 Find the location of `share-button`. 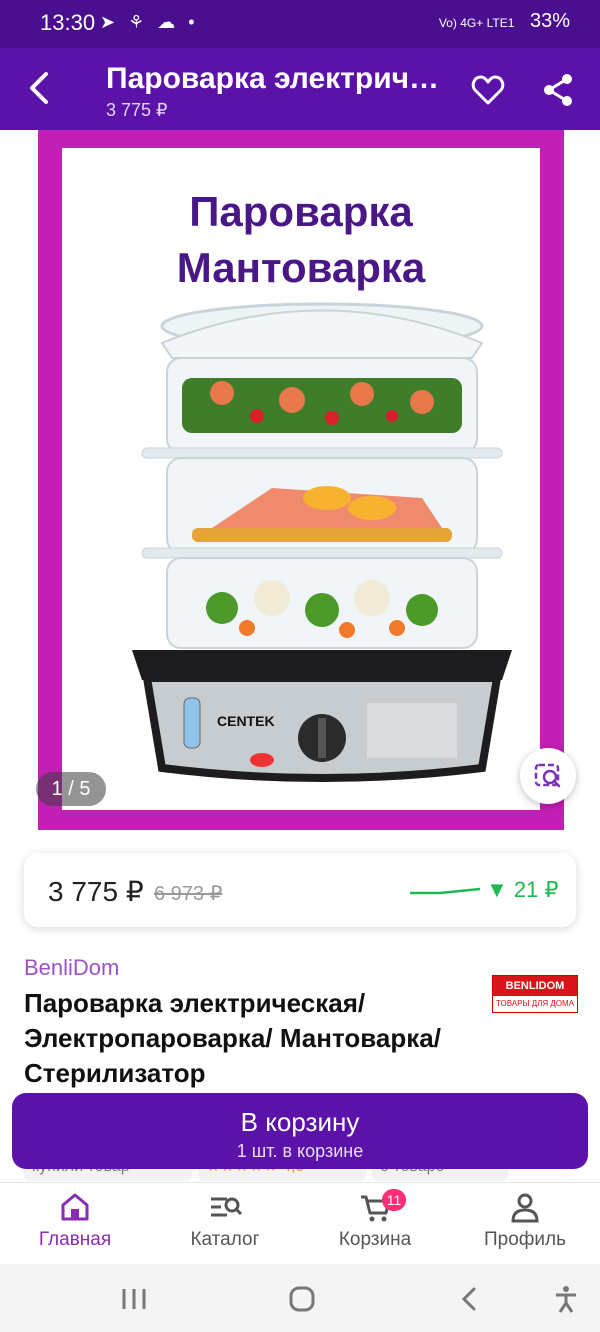

share-button is located at coordinates (558, 90).